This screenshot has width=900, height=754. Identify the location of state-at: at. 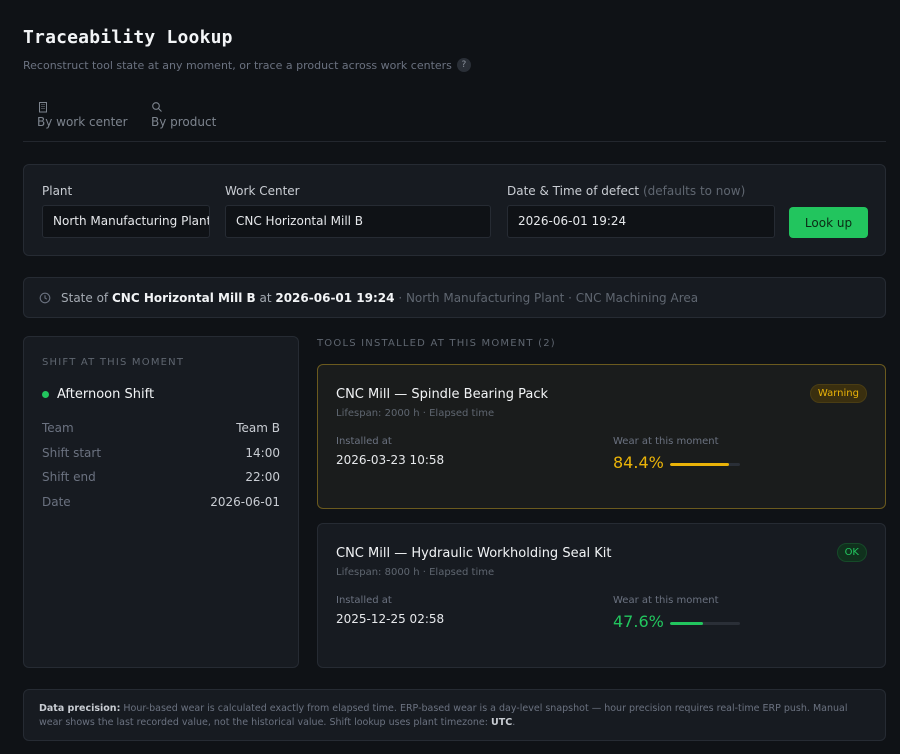
(265, 297).